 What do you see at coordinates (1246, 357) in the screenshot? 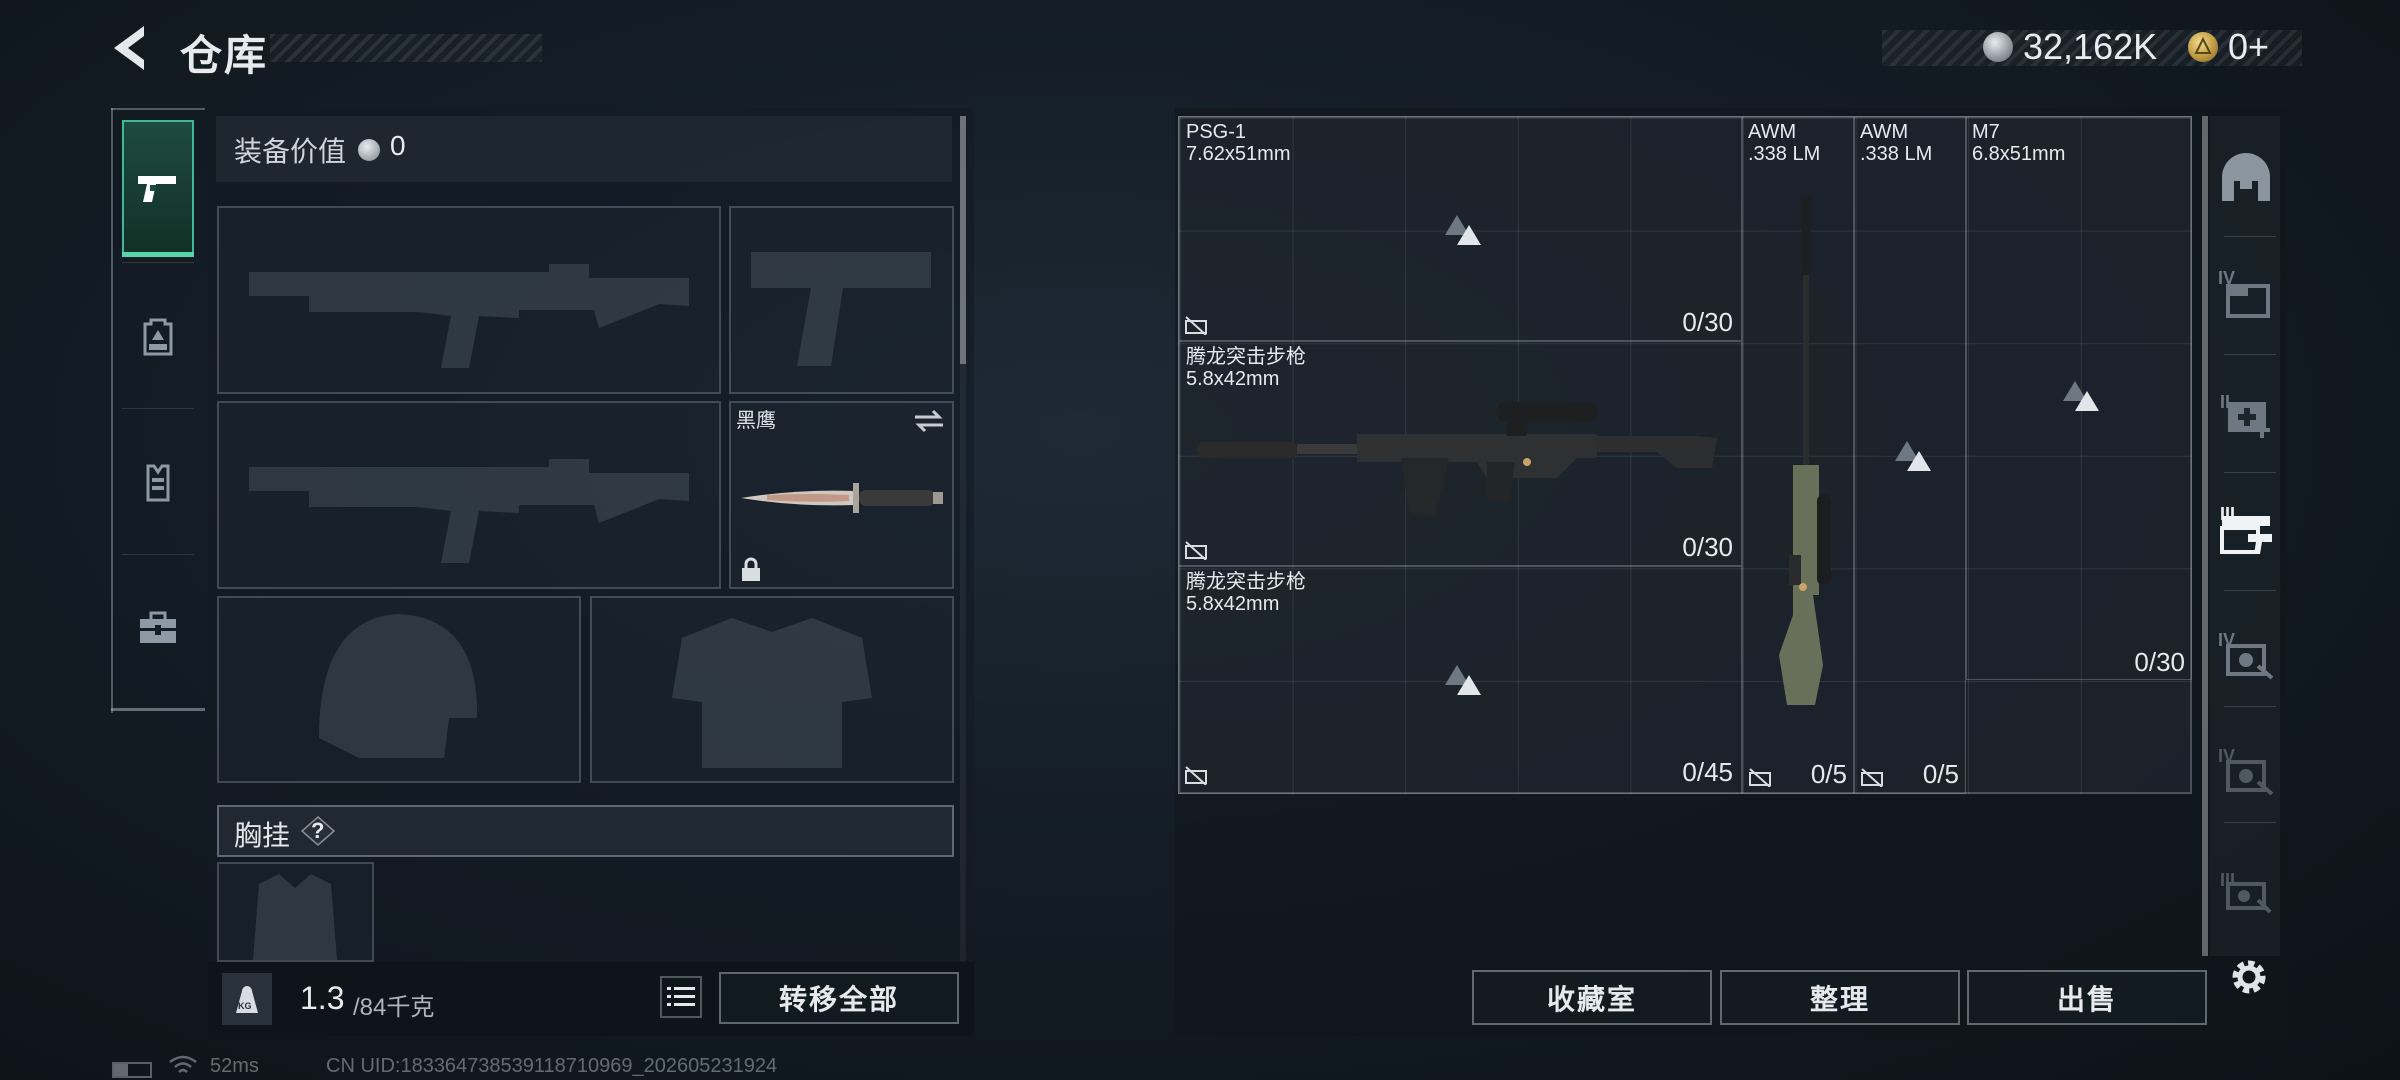
I see `item-name: 腾龙突击步枪` at bounding box center [1246, 357].